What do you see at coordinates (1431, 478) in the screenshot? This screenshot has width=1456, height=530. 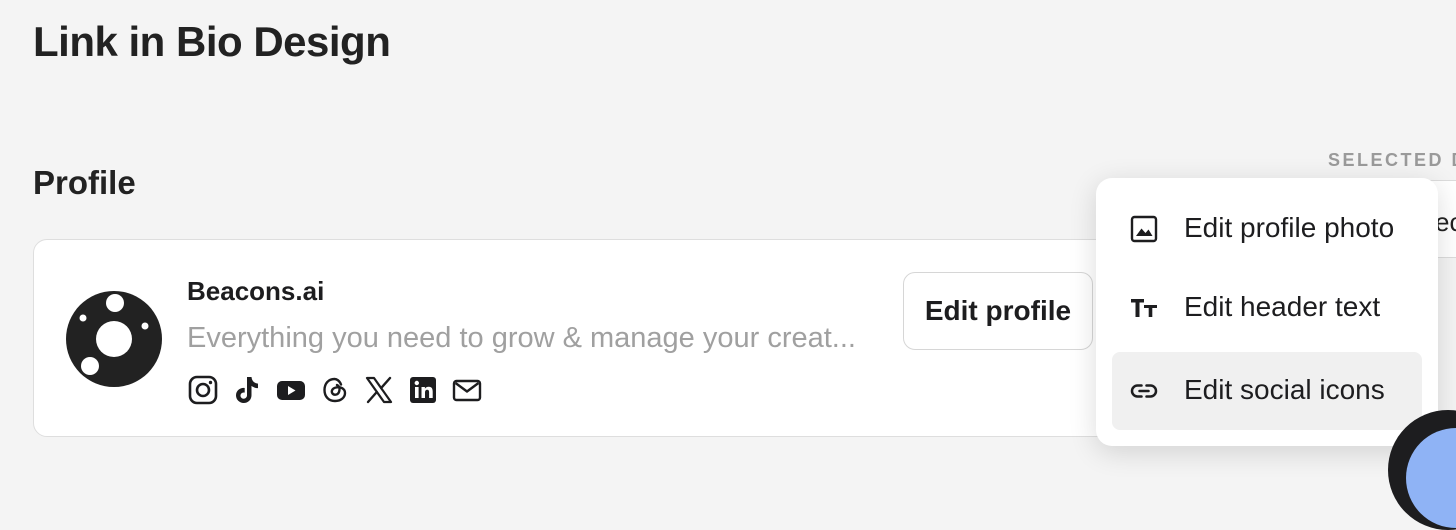 I see `chat-launcher-inner` at bounding box center [1431, 478].